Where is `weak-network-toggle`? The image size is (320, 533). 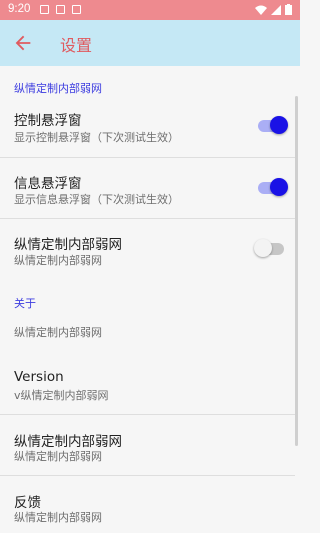 weak-network-toggle is located at coordinates (269, 248).